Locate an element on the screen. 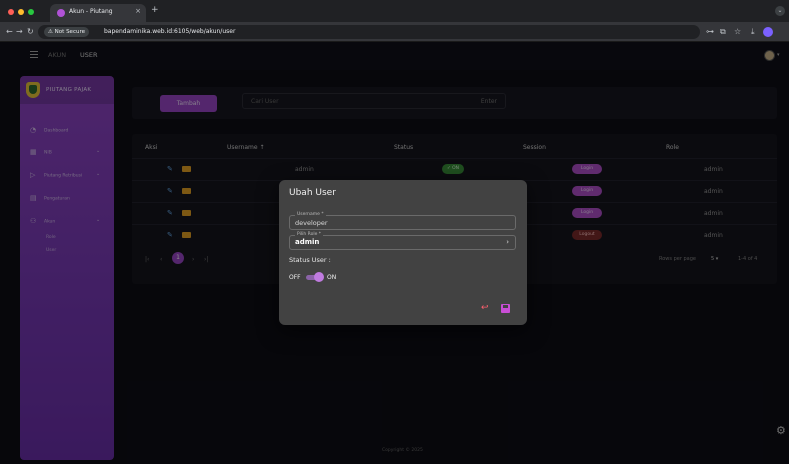  new-tab-button: + is located at coordinates (155, 10).